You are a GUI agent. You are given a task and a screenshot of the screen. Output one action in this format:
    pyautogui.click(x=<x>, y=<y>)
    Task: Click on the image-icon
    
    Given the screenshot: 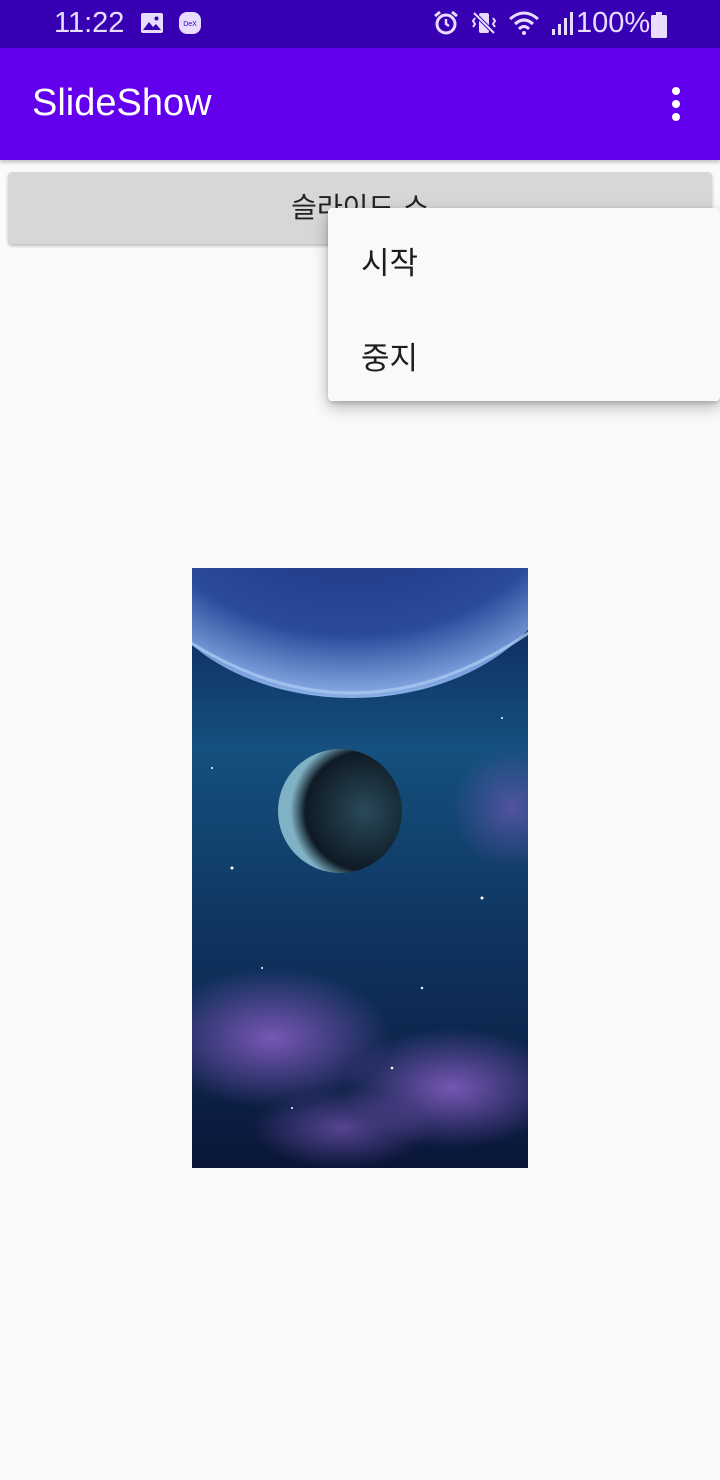 What is the action you would take?
    pyautogui.click(x=152, y=25)
    